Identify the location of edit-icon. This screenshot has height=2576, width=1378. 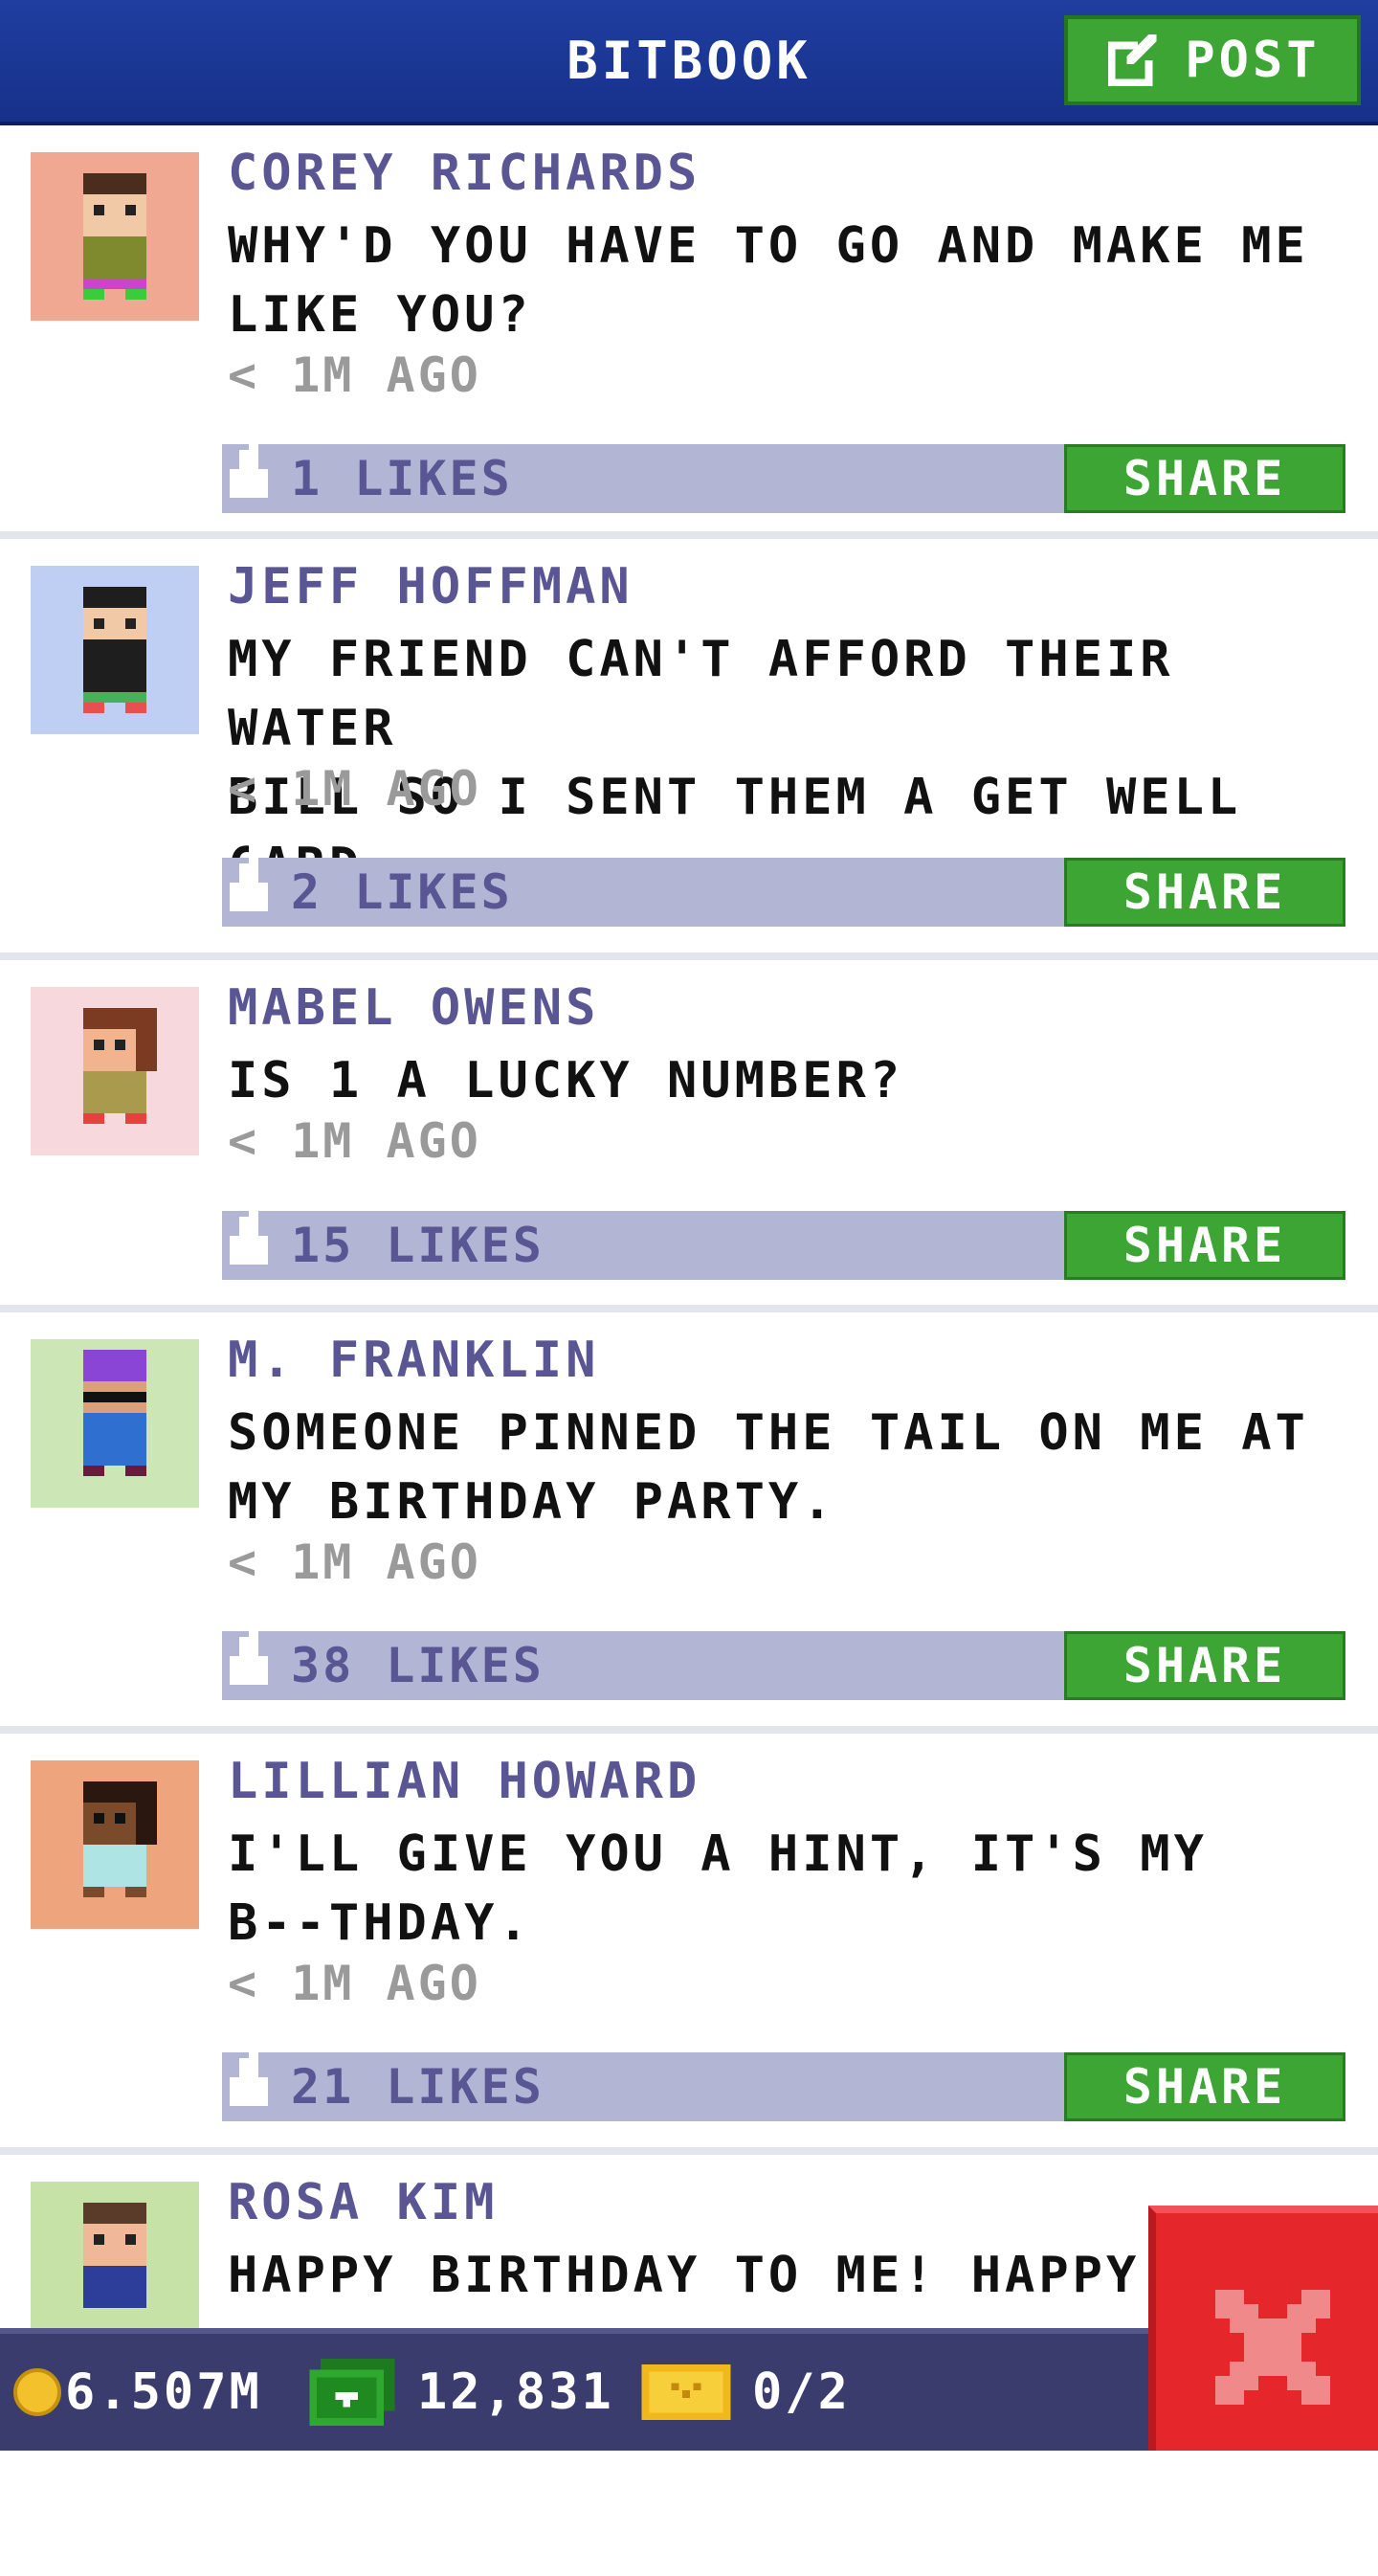
(1133, 61).